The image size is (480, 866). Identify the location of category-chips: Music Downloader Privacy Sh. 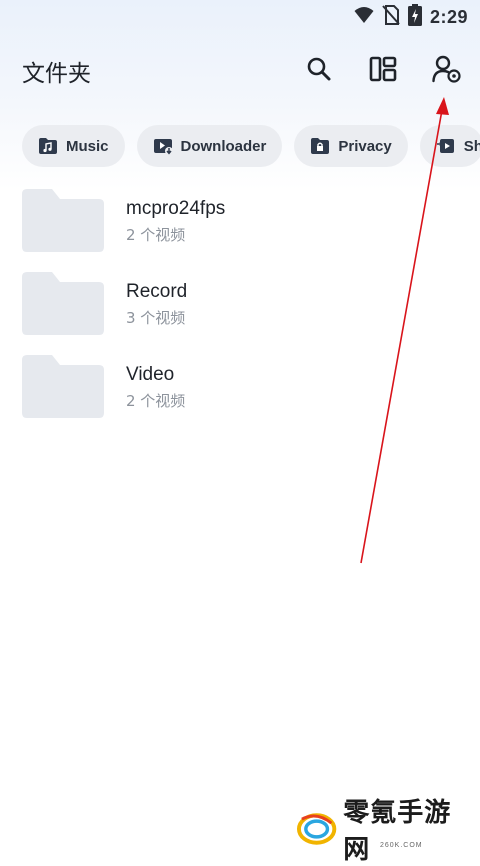
(251, 146).